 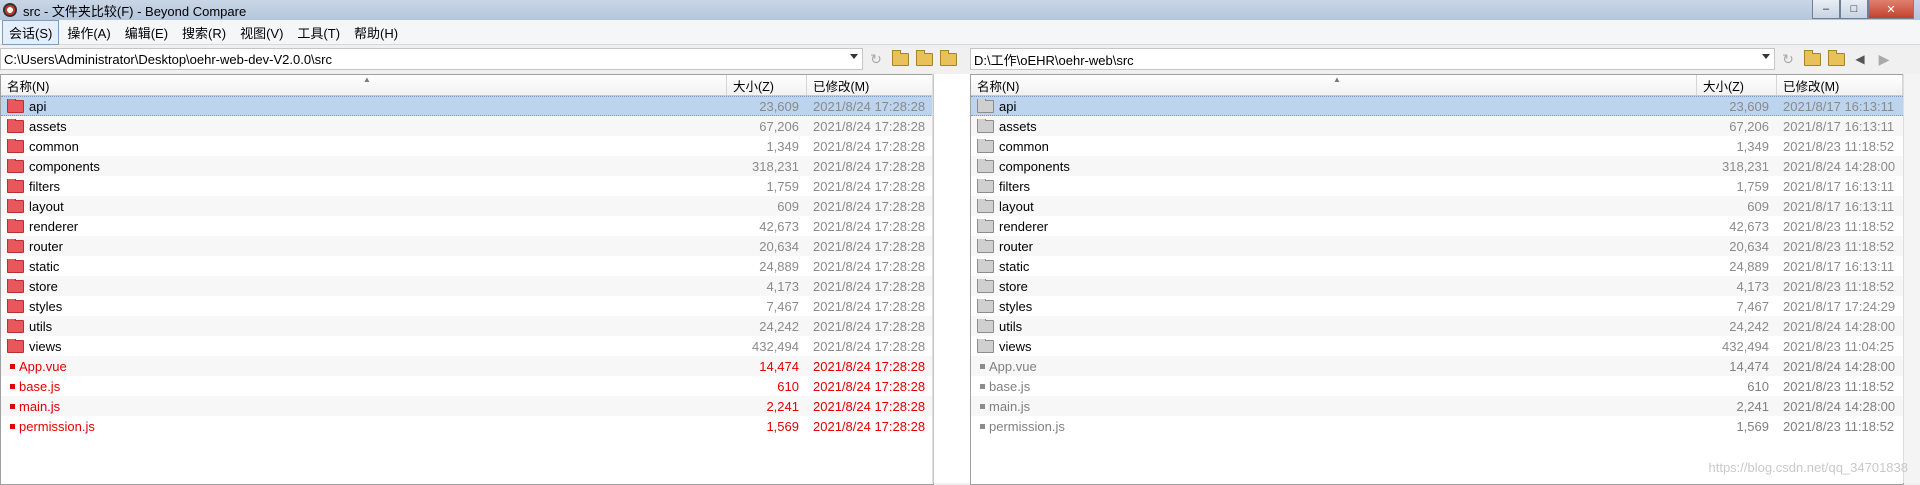 What do you see at coordinates (1024, 226) in the screenshot?
I see `file-name-text: renderer` at bounding box center [1024, 226].